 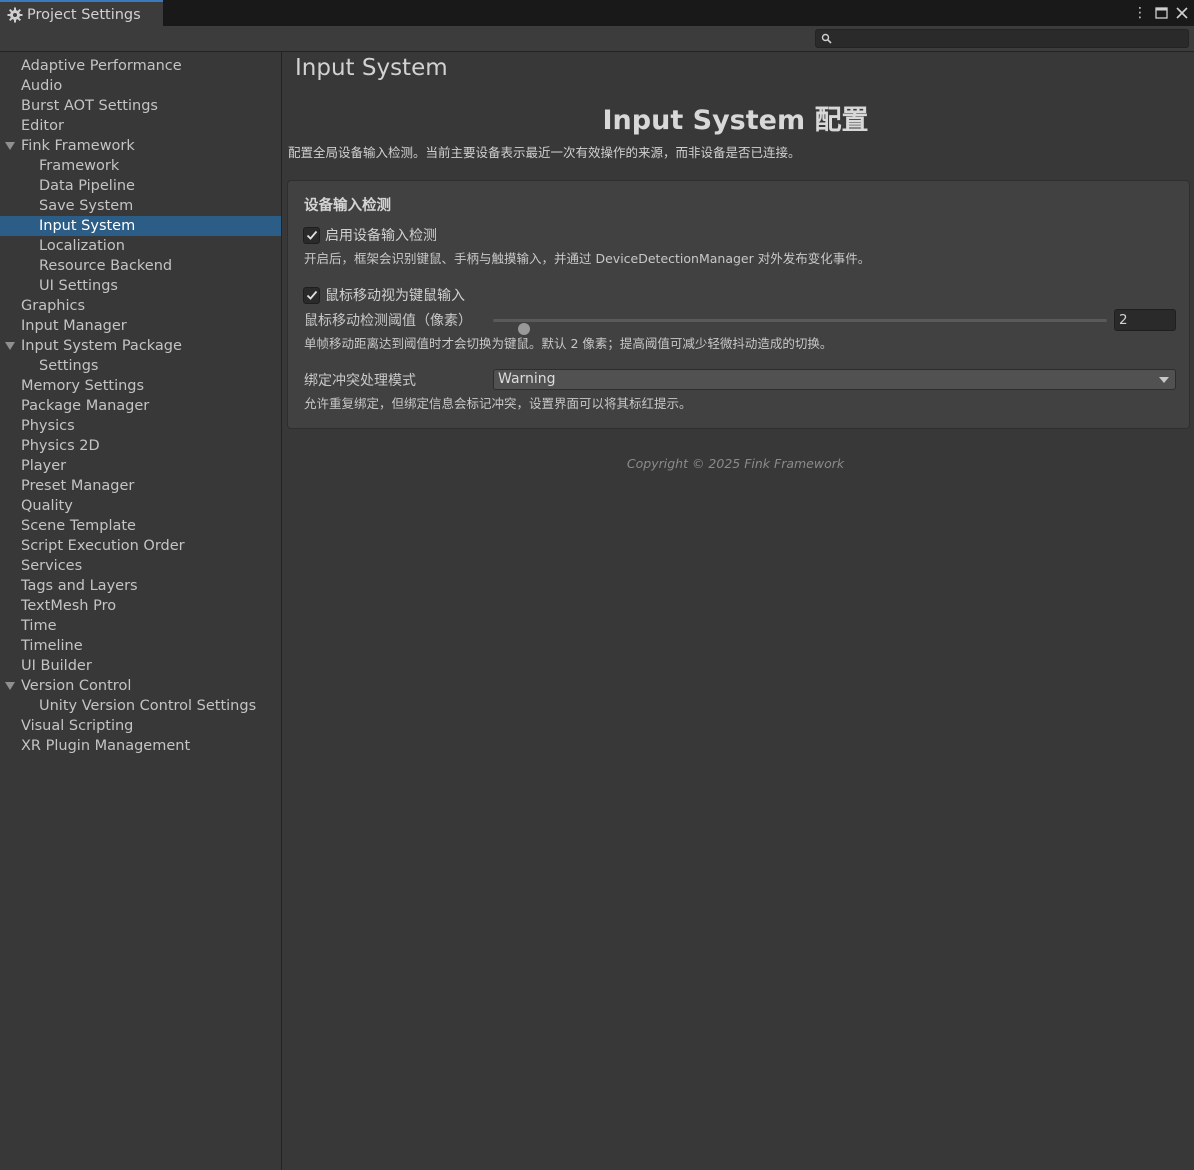 I want to click on sidebar-item-label: Player, so click(x=44, y=466).